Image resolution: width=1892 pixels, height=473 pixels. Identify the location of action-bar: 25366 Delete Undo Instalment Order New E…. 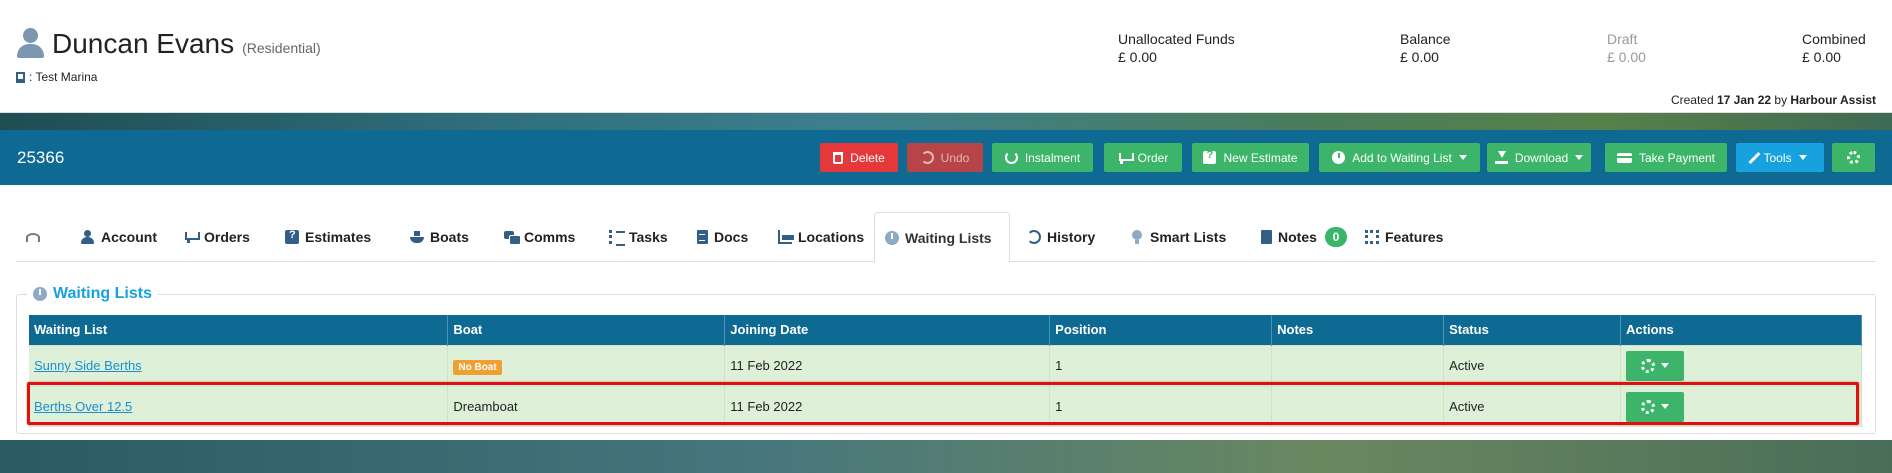
(946, 157).